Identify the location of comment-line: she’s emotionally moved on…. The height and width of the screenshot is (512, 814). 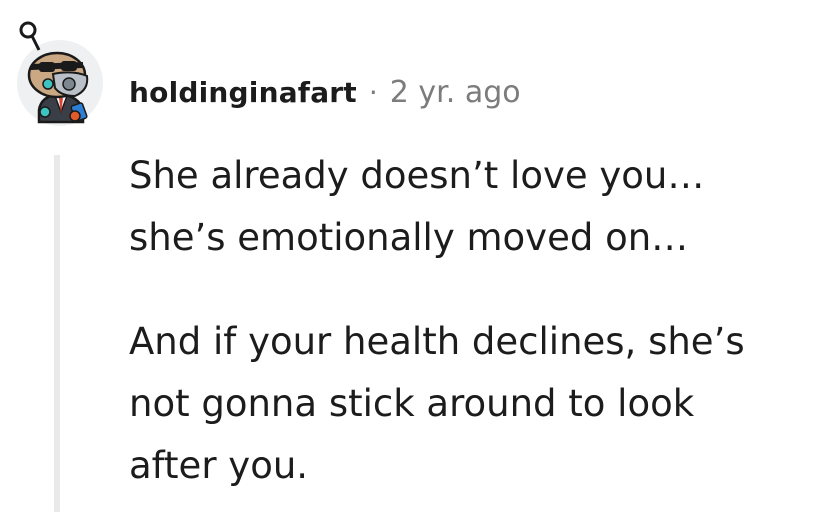
(409, 237).